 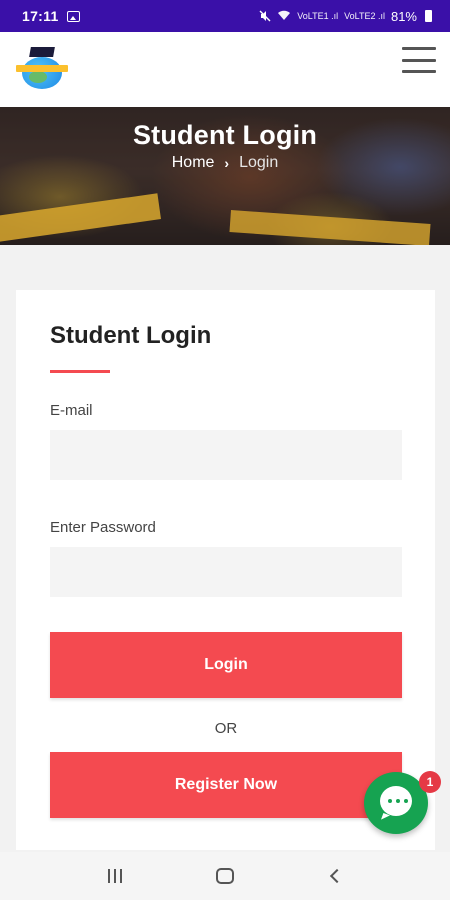 What do you see at coordinates (284, 16) in the screenshot?
I see `wifi-icon` at bounding box center [284, 16].